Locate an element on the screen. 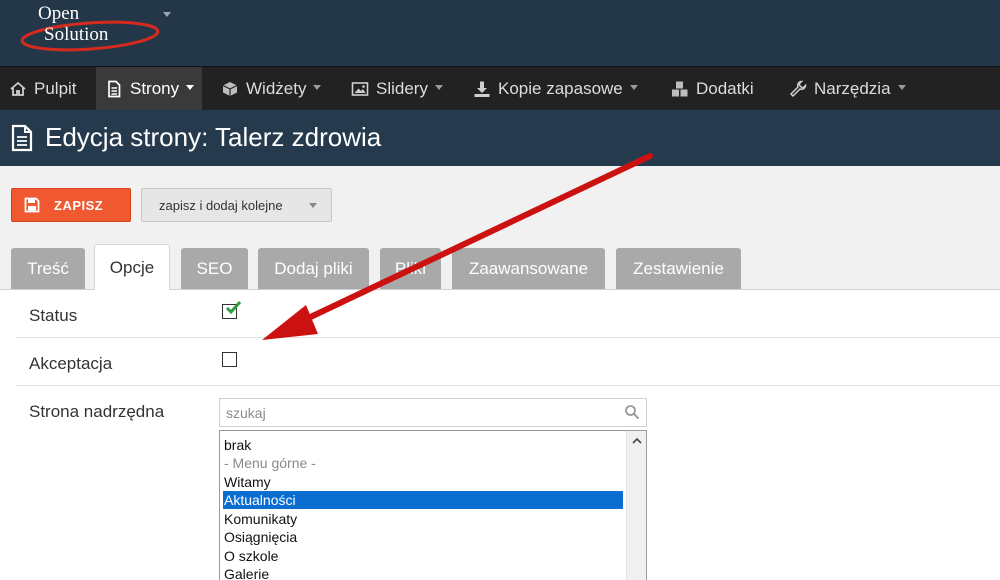 This screenshot has width=1000, height=580. page-header: Edycja strony: Talerz zdrowia is located at coordinates (500, 138).